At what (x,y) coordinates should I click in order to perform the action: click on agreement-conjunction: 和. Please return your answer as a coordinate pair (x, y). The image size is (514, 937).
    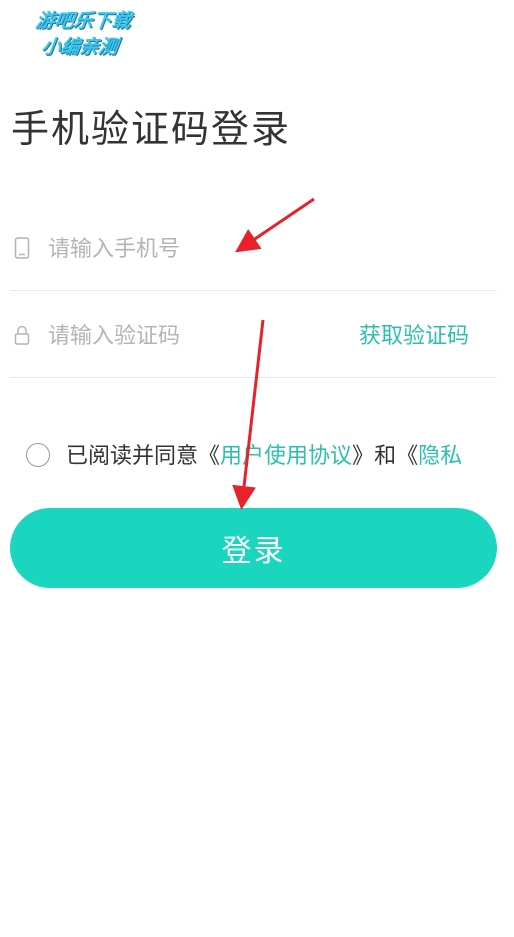
    Looking at the image, I should click on (385, 456).